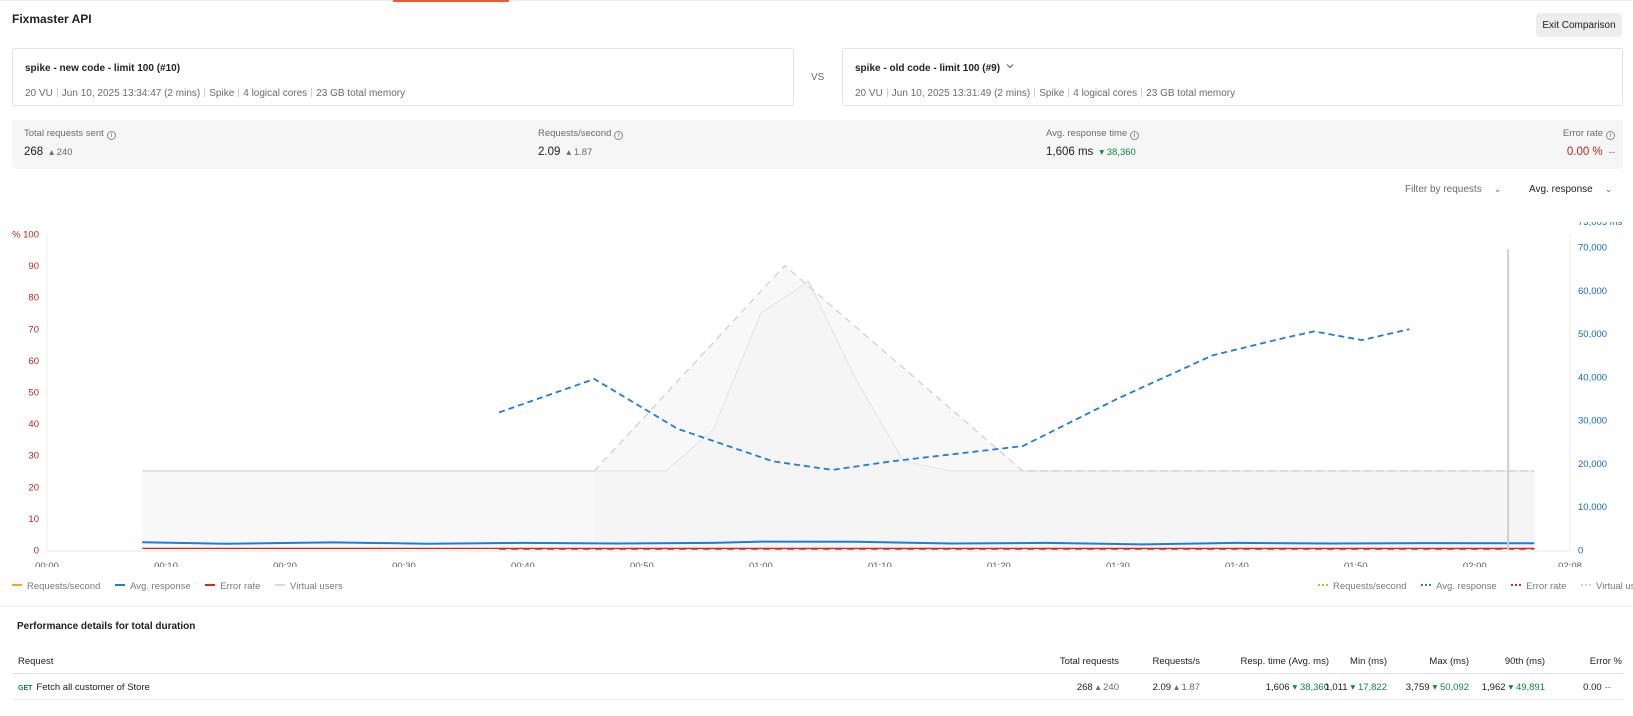 Image resolution: width=1633 pixels, height=716 pixels. Describe the element at coordinates (869, 93) in the screenshot. I see `run-vu: 20 VU` at that location.